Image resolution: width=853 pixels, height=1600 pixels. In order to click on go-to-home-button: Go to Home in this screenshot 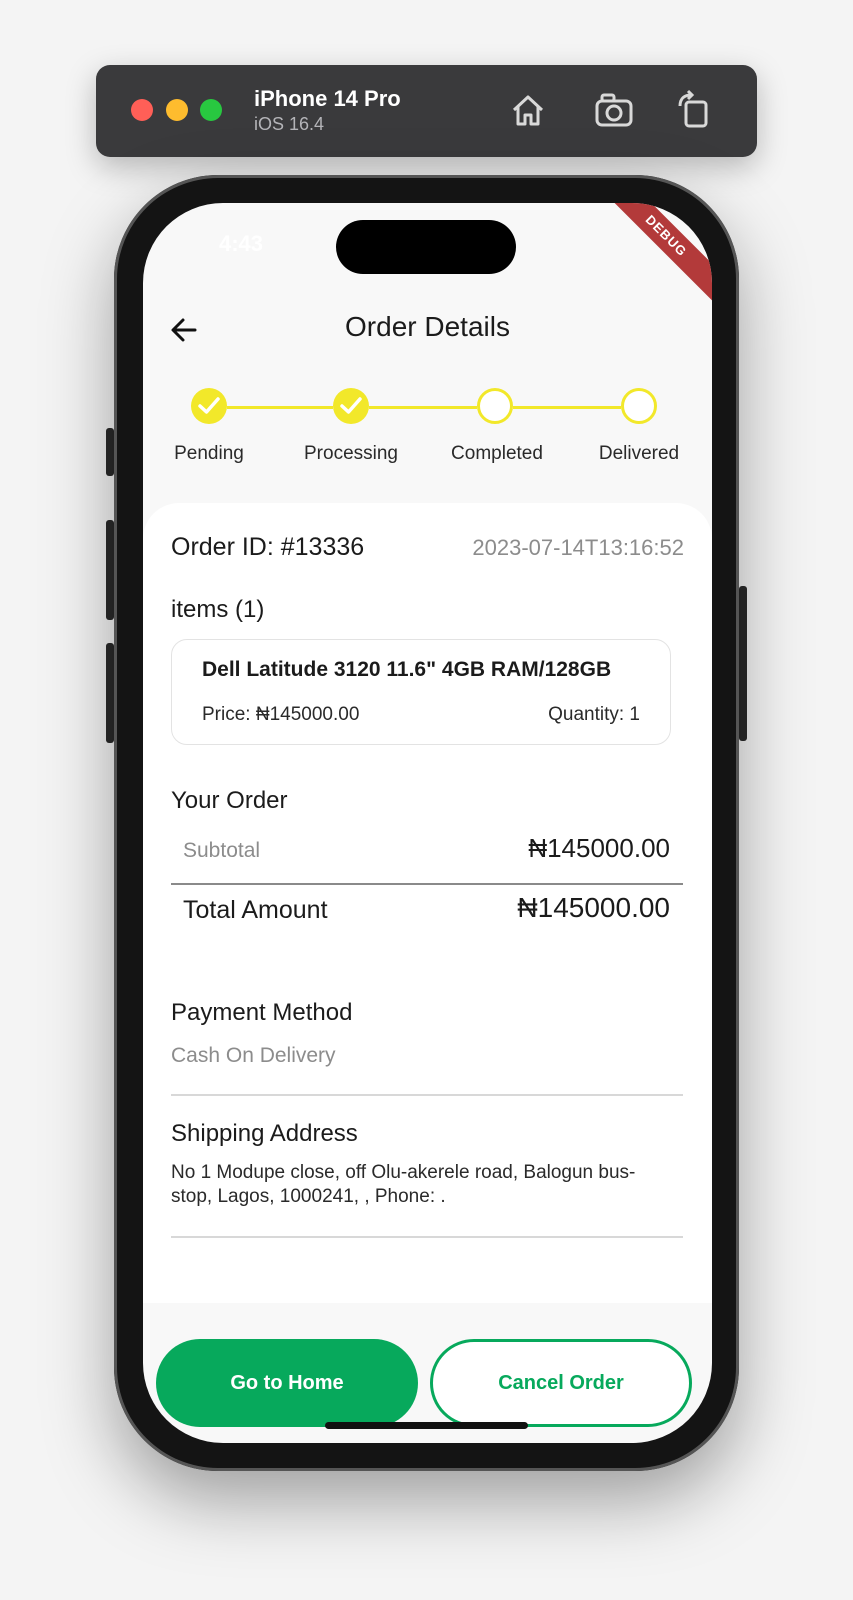, I will do `click(287, 1383)`.